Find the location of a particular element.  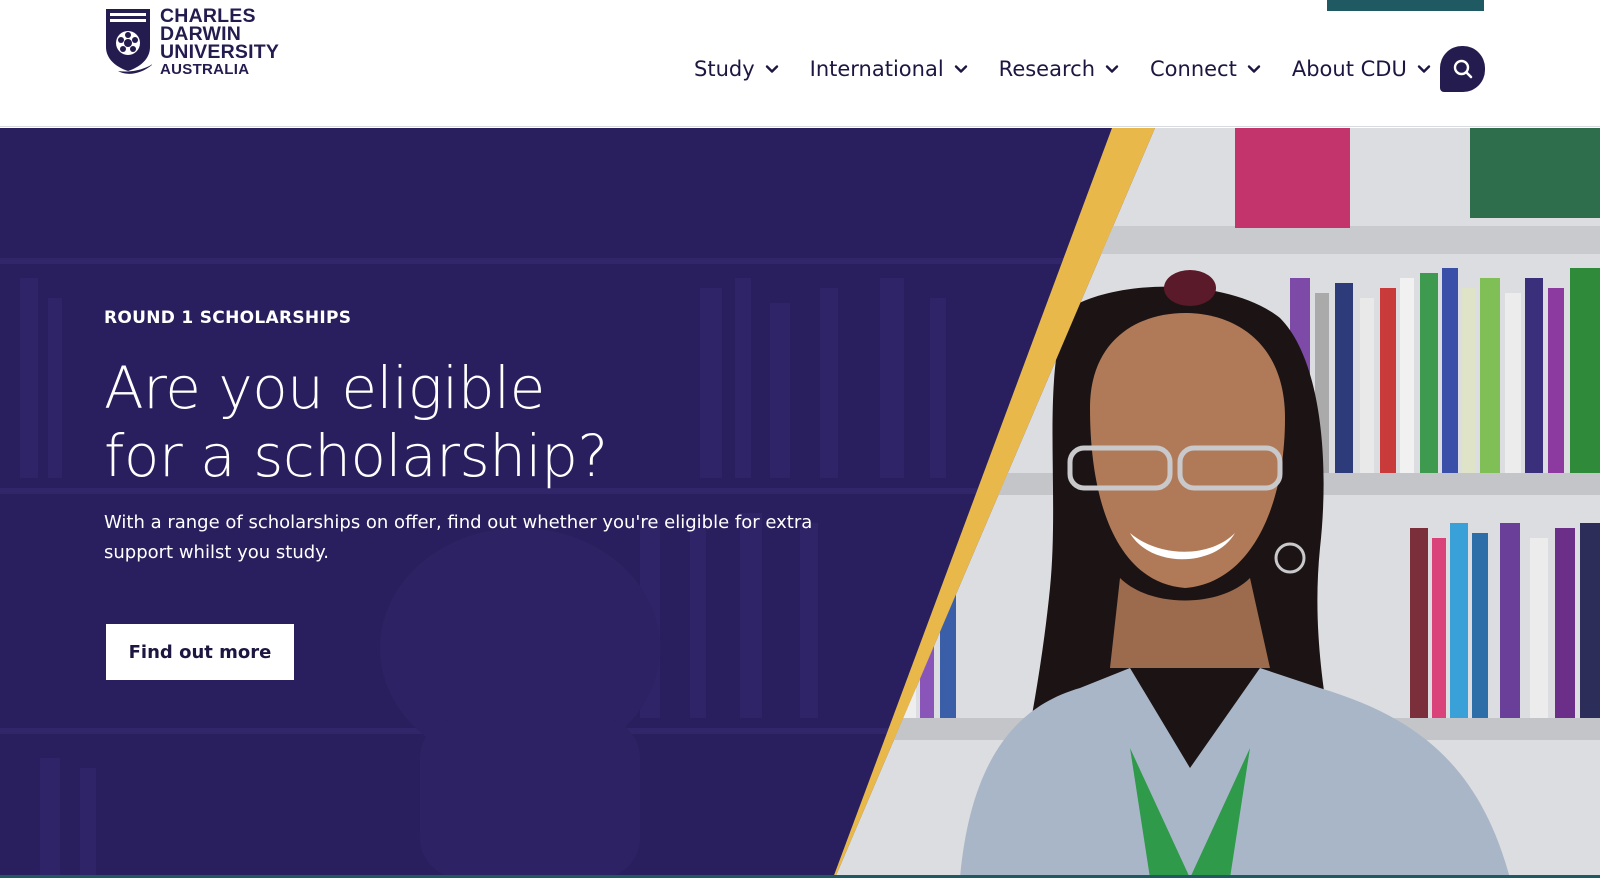

nav-item-label: Study is located at coordinates (724, 69).